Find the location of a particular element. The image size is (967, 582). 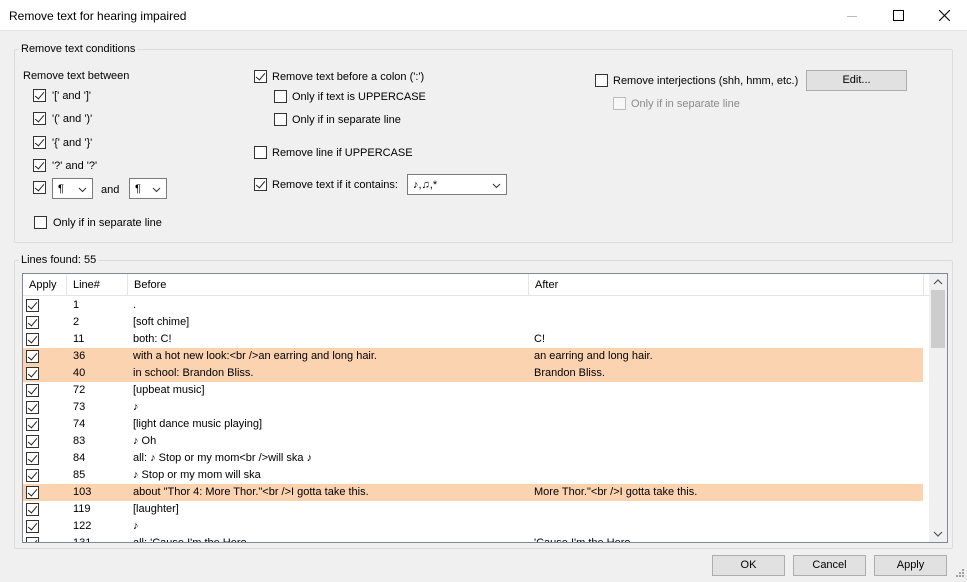

minimize-button is located at coordinates (852, 15).